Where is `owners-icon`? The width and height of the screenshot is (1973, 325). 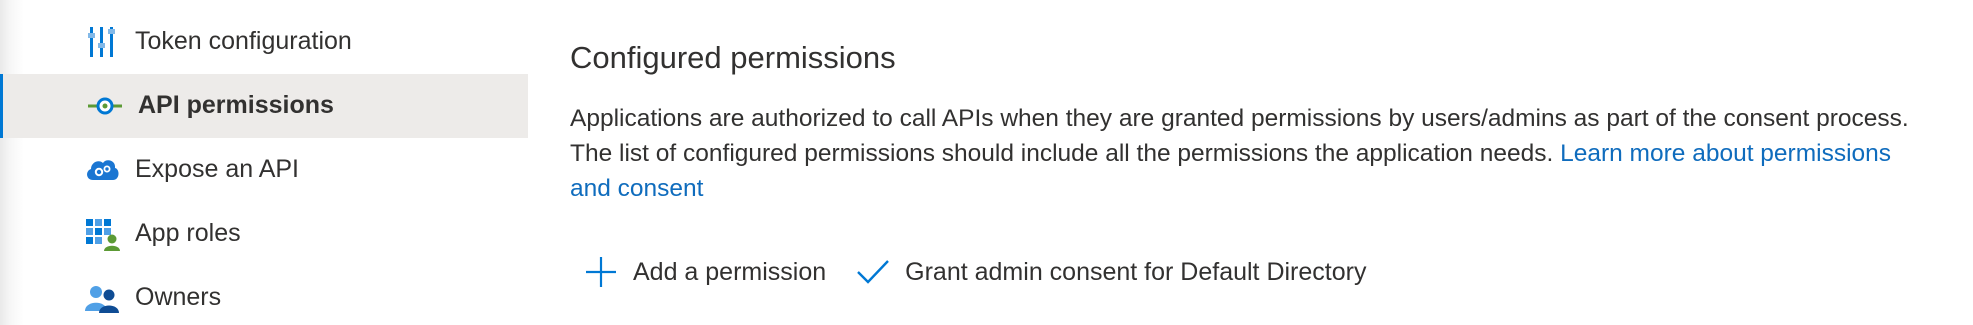 owners-icon is located at coordinates (102, 298).